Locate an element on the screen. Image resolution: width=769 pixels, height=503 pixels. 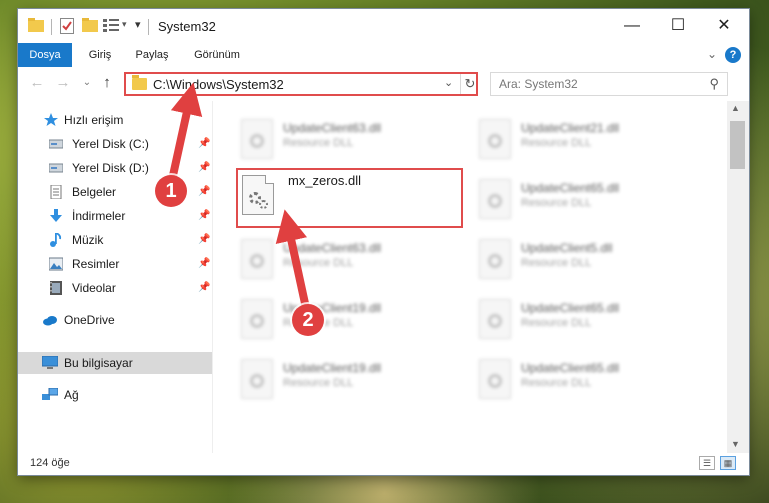
annotation-arrows is located at coordinates (239, 195).